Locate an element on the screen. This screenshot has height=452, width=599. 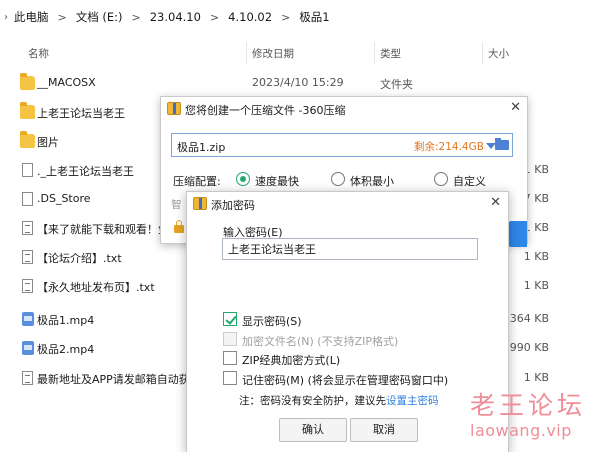
radio-fastest-label: 速度最快 is located at coordinates (277, 181).